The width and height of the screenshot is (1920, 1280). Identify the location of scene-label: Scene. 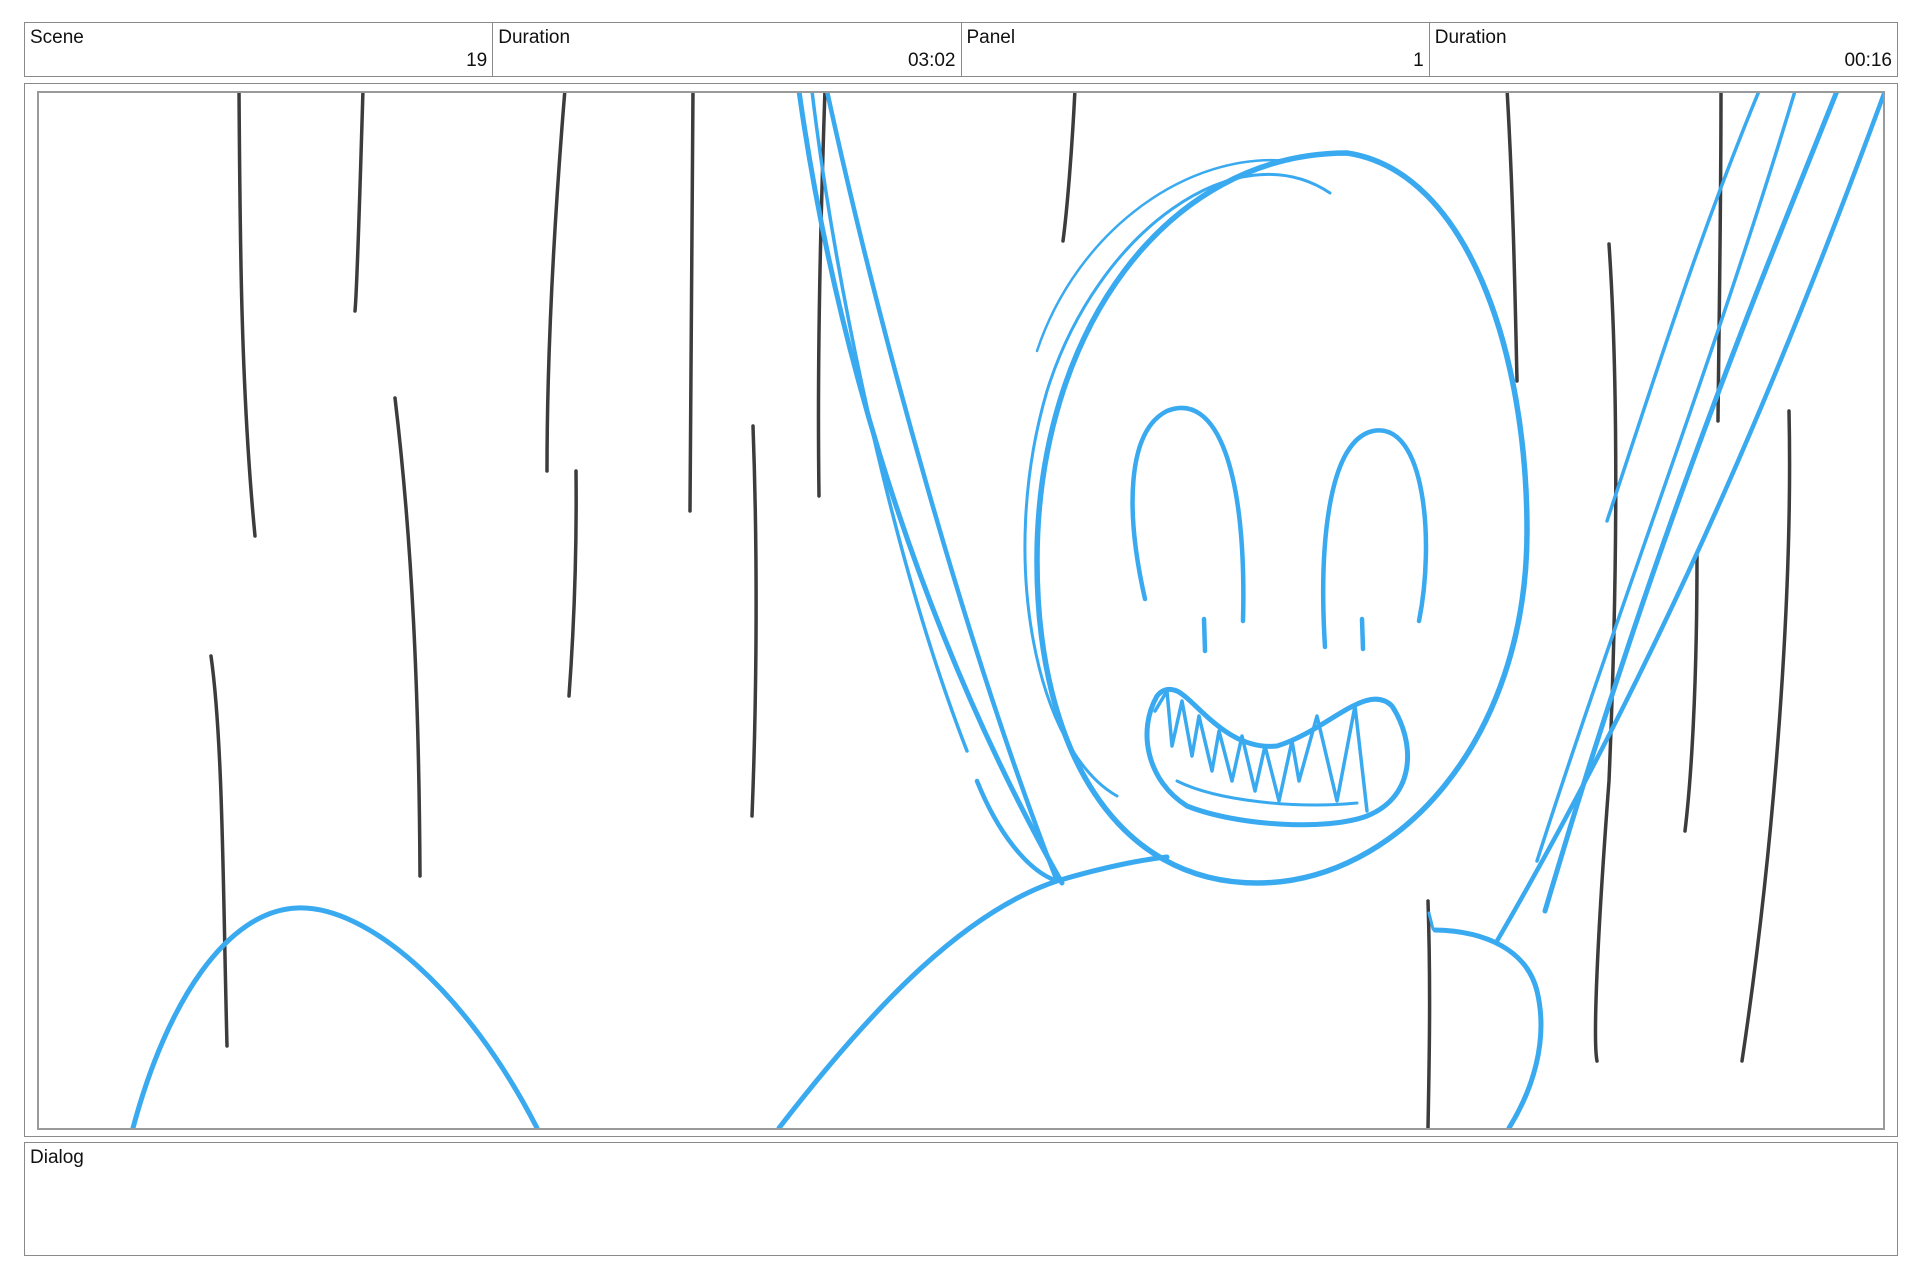
(57, 37).